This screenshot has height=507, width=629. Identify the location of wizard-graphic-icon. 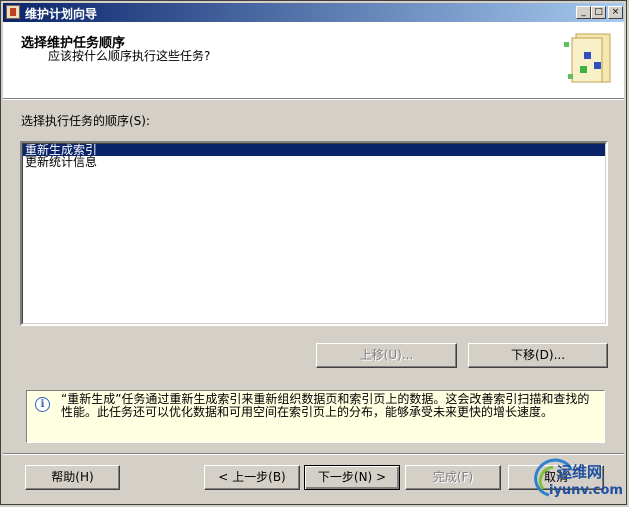
(587, 58).